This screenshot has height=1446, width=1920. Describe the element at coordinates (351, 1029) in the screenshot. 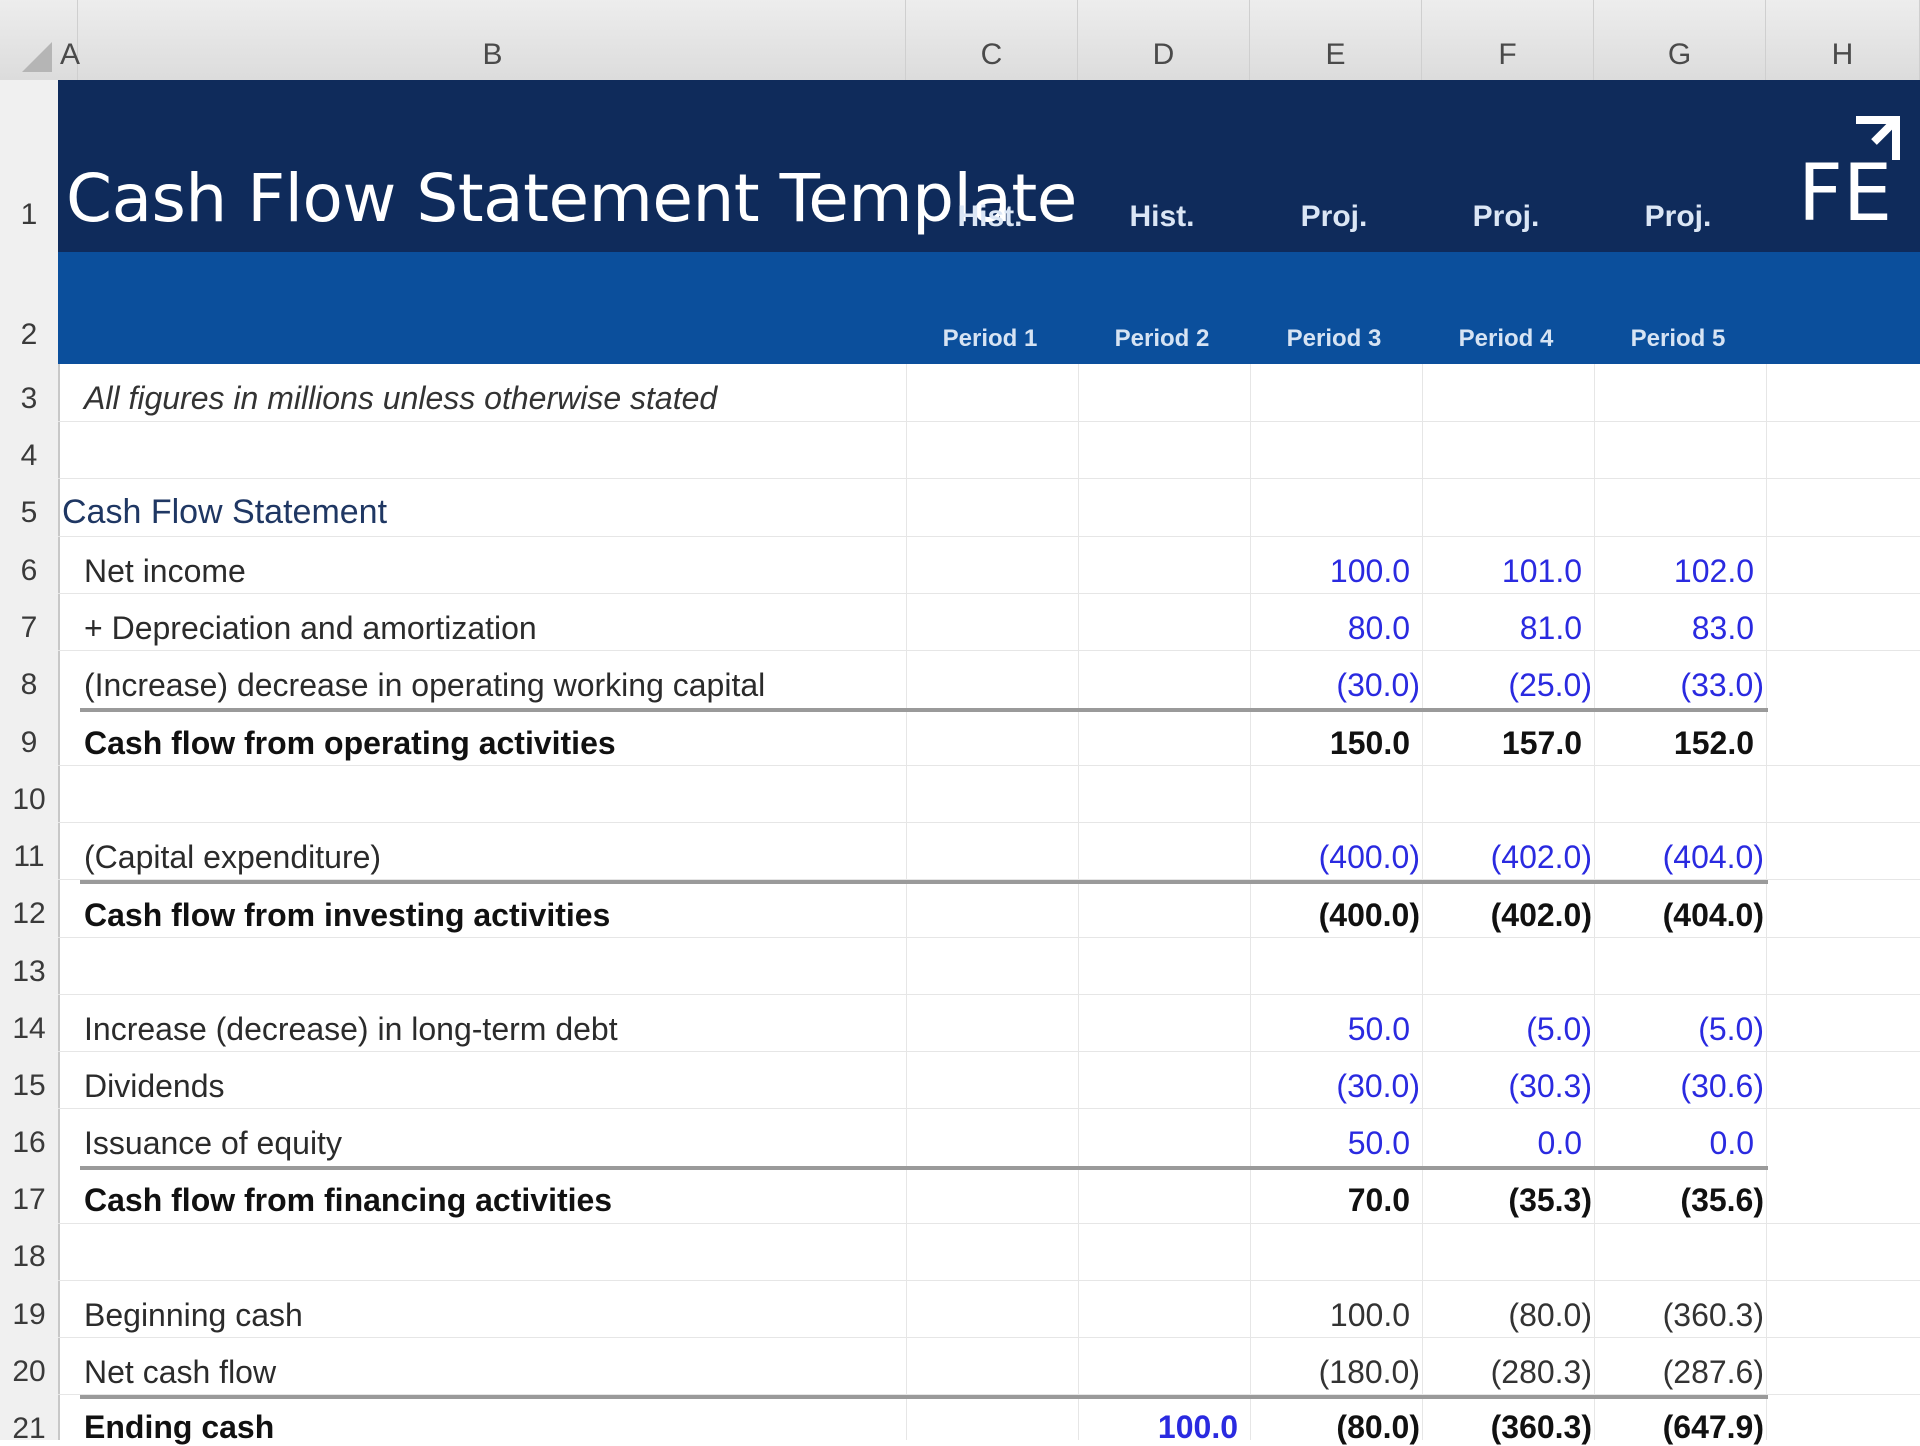

I see `row-label-debt: Increase (decrease) in long-term debt` at that location.